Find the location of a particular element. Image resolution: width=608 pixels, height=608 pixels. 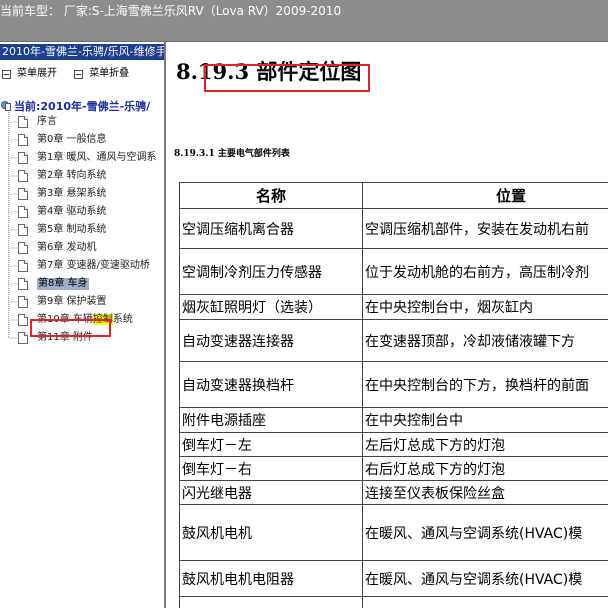

tree-item-label: 第8章 车身 is located at coordinates (63, 284).